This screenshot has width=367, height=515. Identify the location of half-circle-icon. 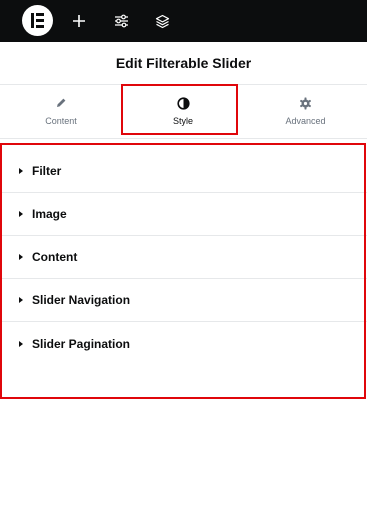
(183, 103).